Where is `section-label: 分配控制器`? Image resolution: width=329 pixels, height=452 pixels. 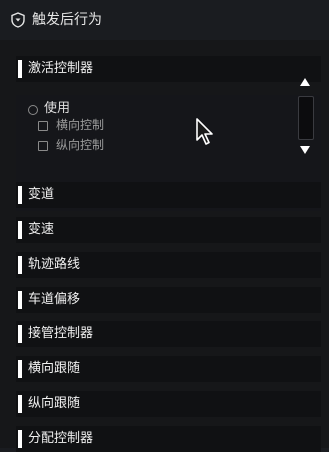
section-label: 分配控制器 is located at coordinates (61, 438).